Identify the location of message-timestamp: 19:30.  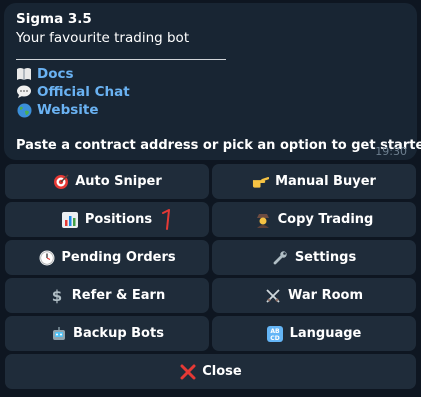
(391, 151).